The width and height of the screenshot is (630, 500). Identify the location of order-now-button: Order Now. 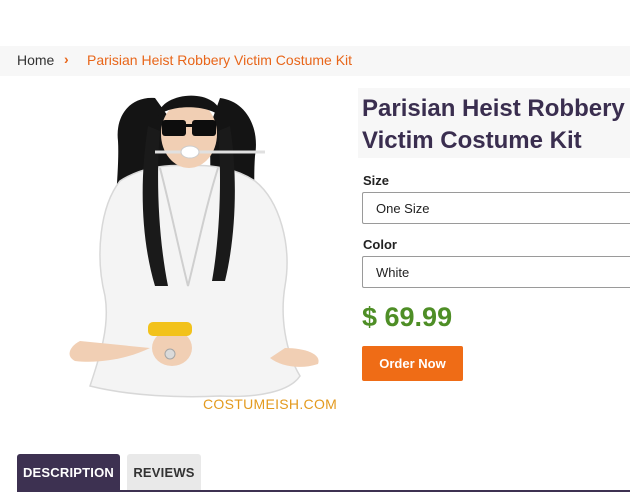
(412, 363).